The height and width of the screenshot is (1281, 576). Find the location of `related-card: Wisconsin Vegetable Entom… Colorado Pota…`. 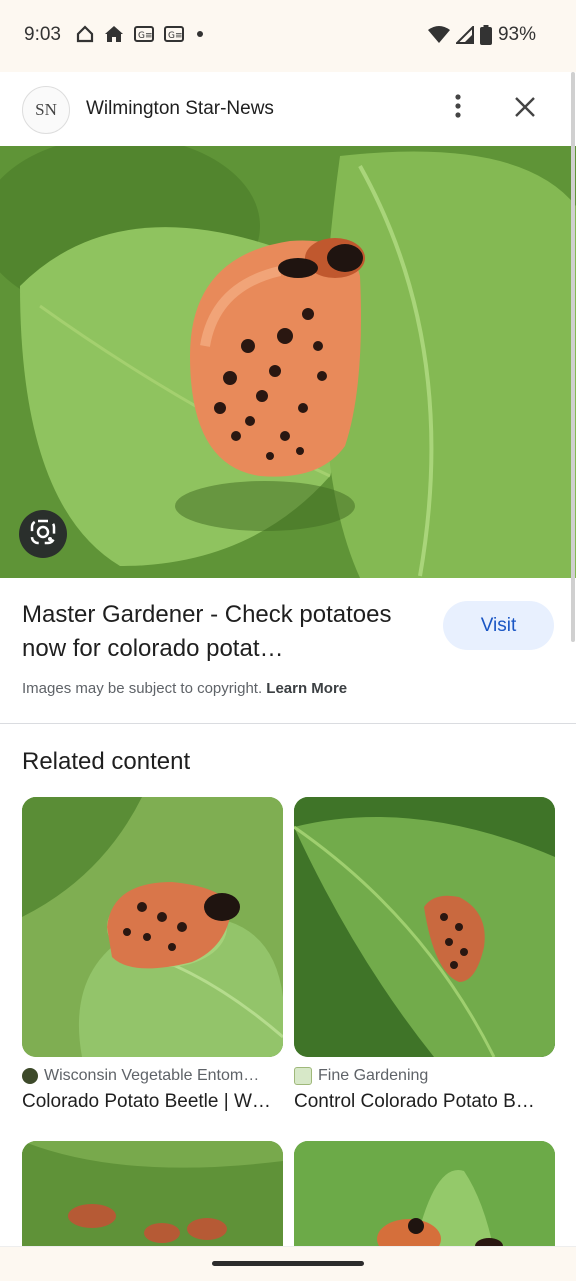

related-card: Wisconsin Vegetable Entom… Colorado Pota… is located at coordinates (152, 955).